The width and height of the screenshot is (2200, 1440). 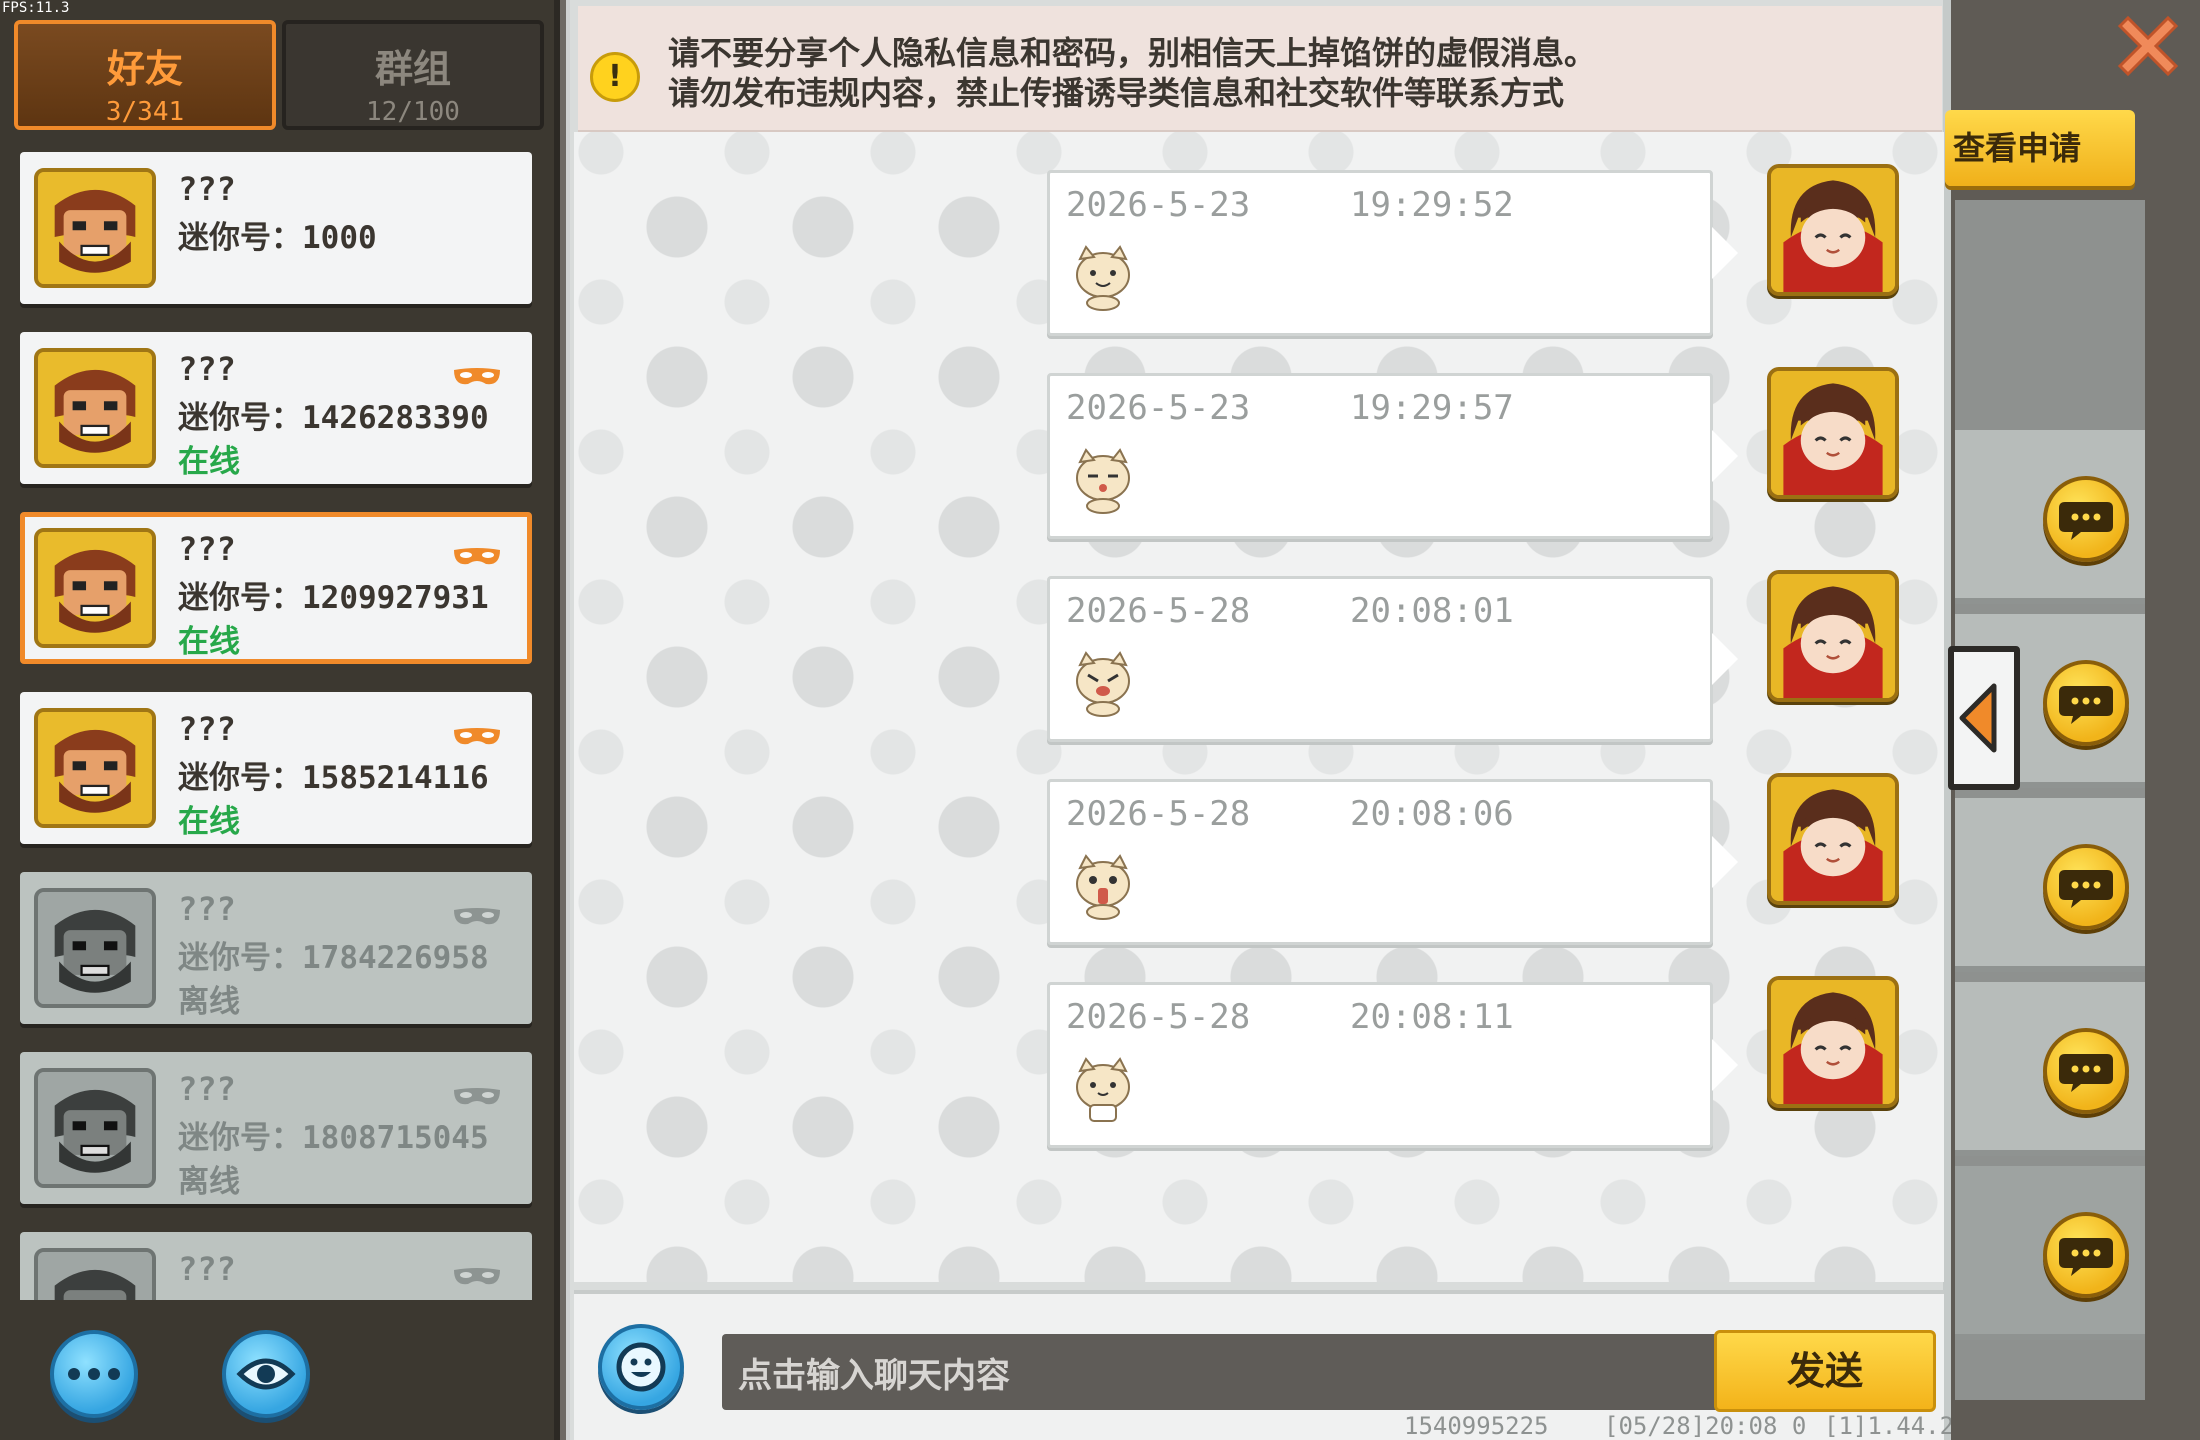 What do you see at coordinates (266, 1374) in the screenshot?
I see `visibility-button` at bounding box center [266, 1374].